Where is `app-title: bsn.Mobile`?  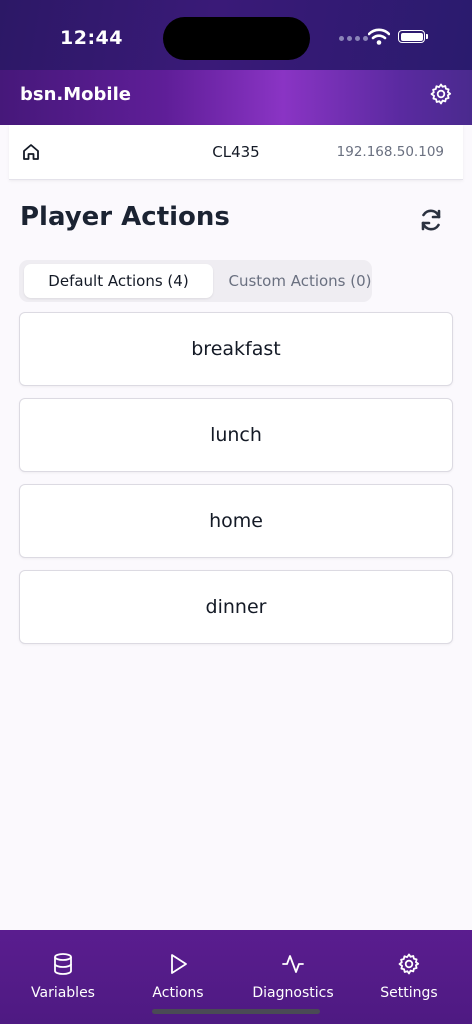
app-title: bsn.Mobile is located at coordinates (75, 94).